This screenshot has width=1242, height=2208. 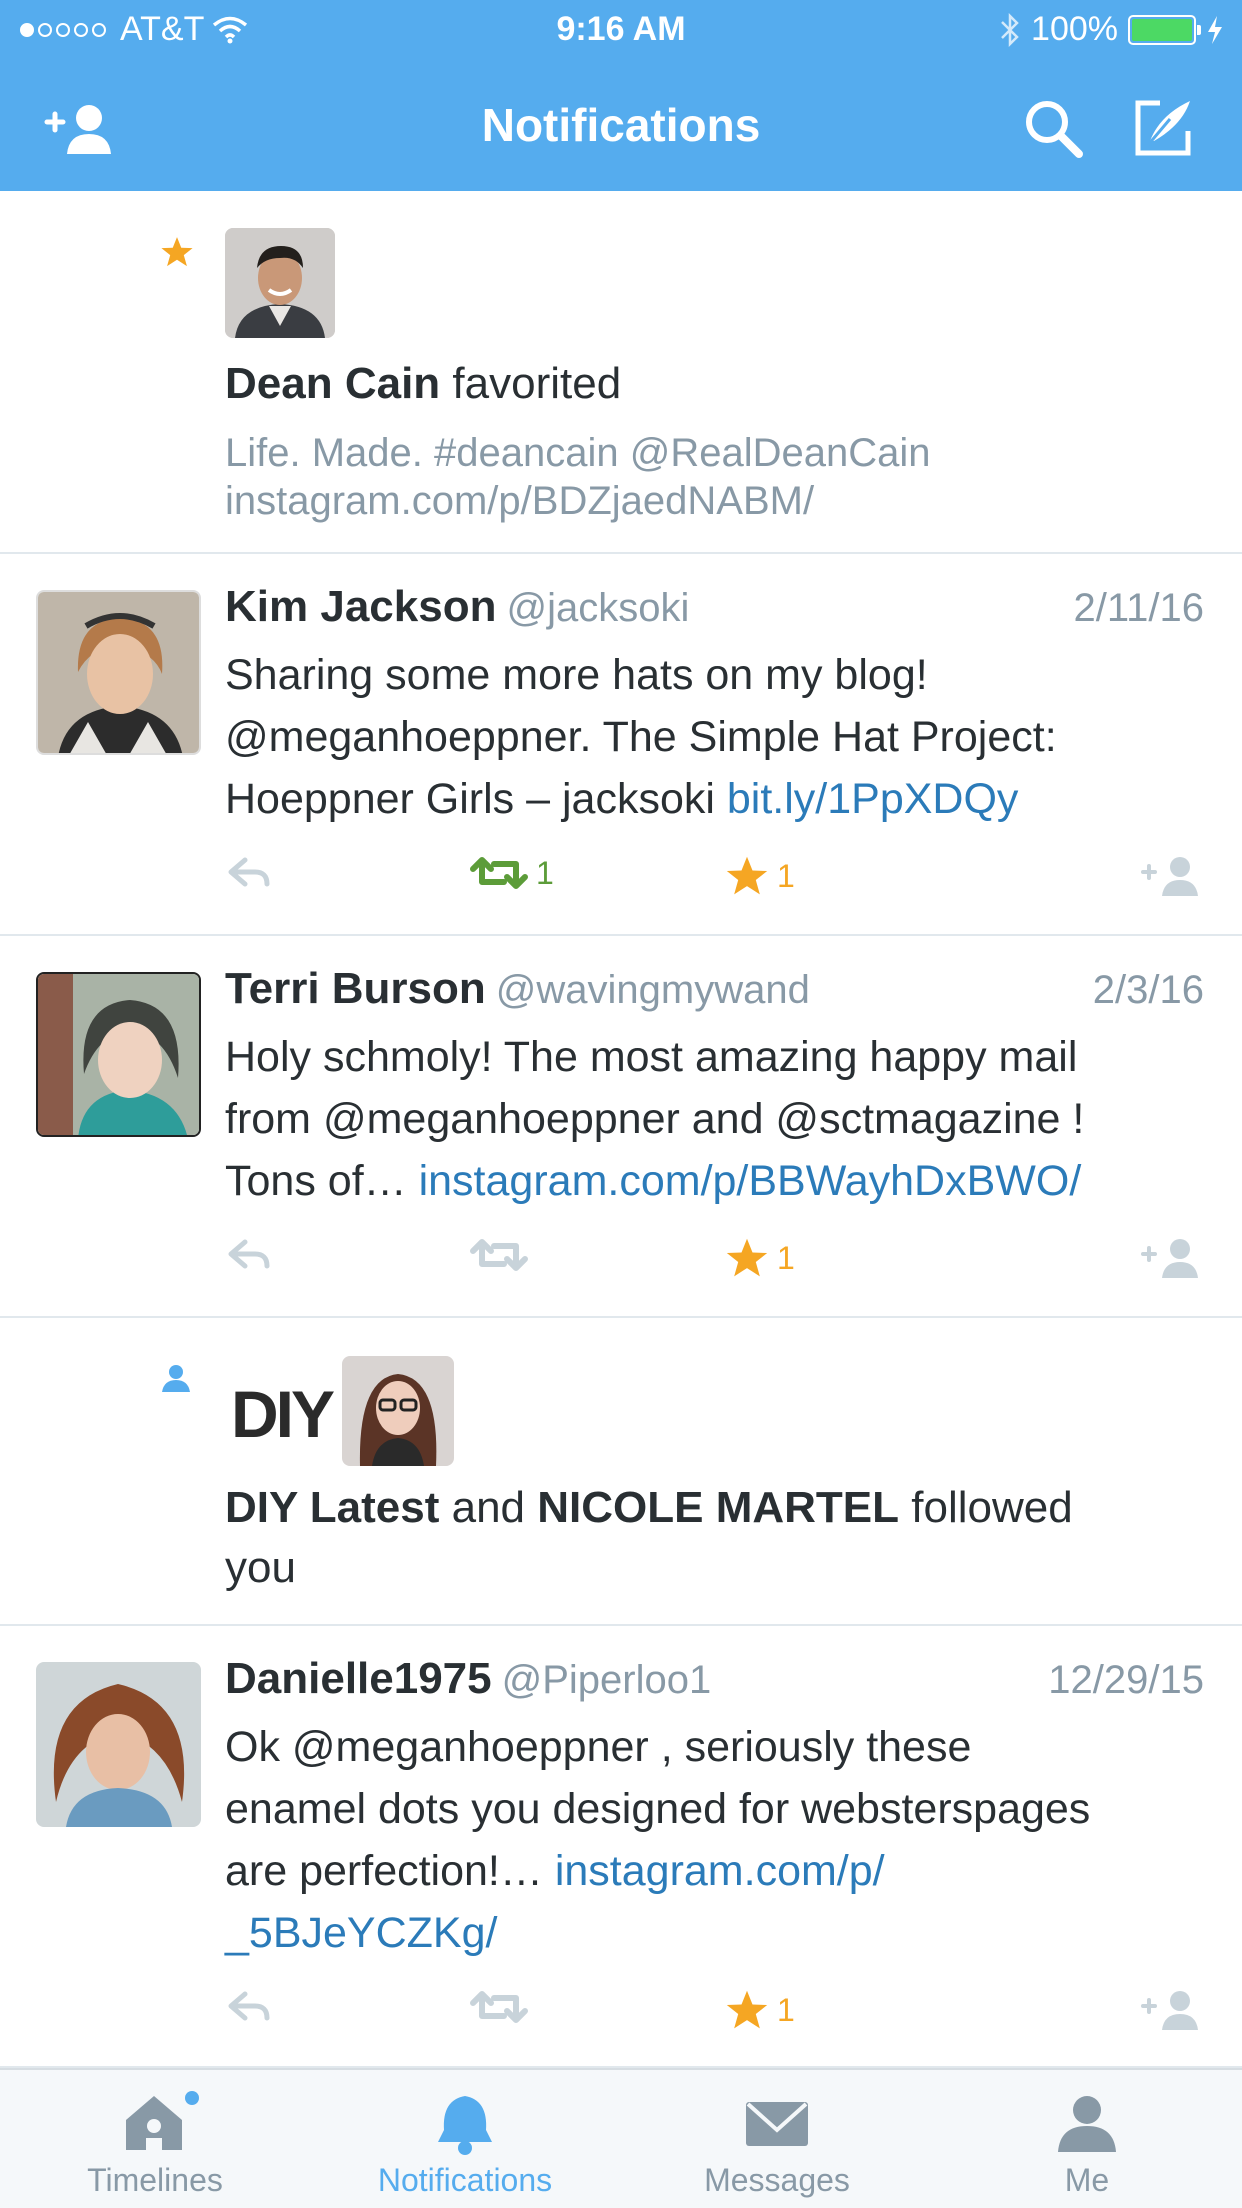 What do you see at coordinates (641, 737) in the screenshot?
I see `tweet-line: @meganhoeppner. The Simple Hat Project:` at bounding box center [641, 737].